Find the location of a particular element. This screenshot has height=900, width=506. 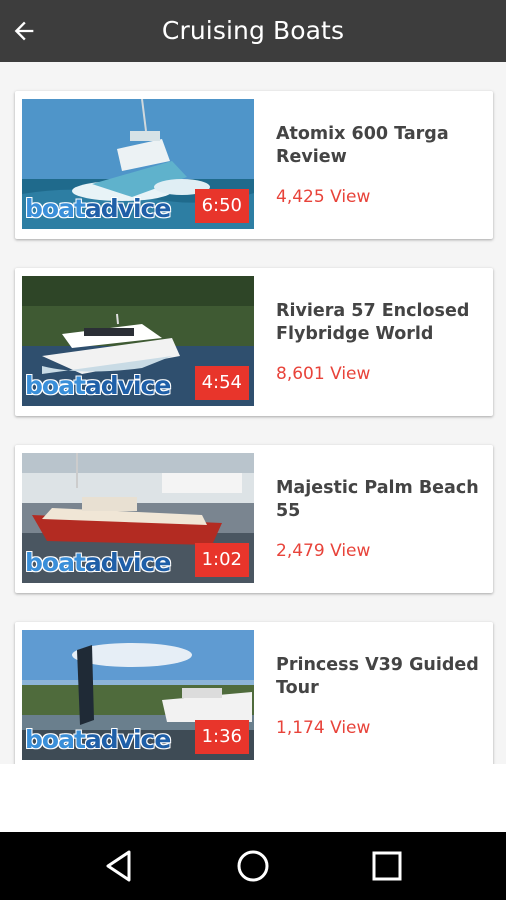

view-count: 8,601 View is located at coordinates (323, 374).